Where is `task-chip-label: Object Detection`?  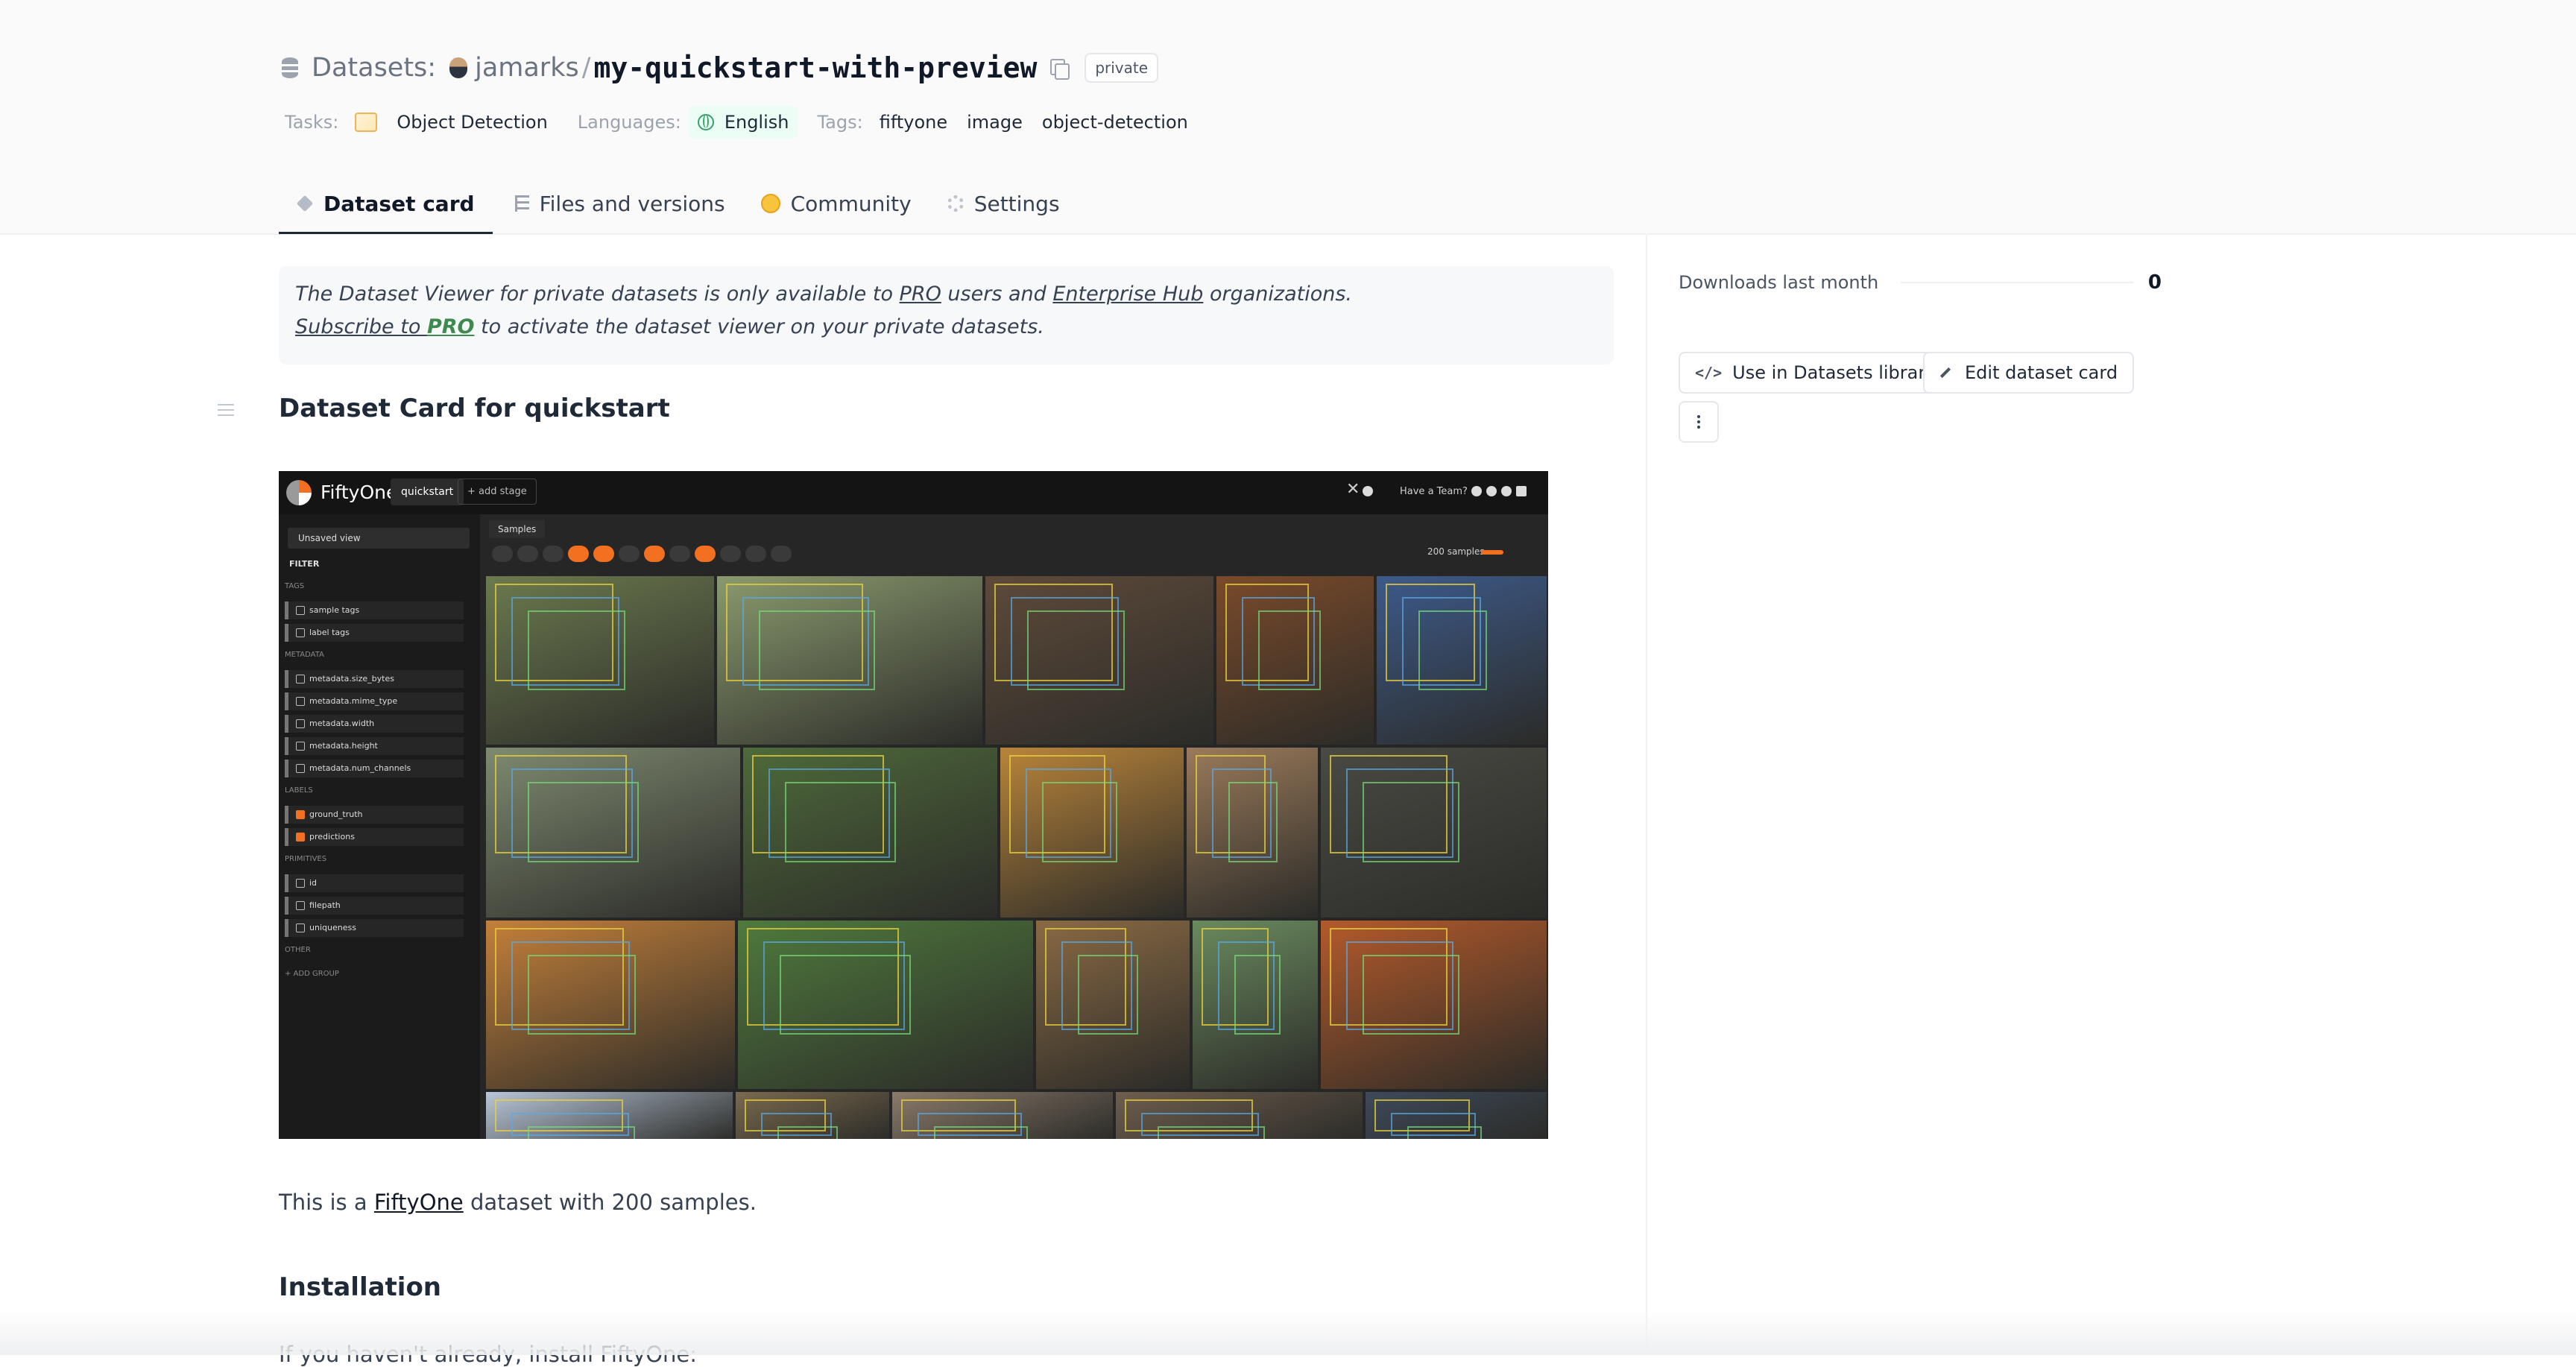
task-chip-label: Object Detection is located at coordinates (472, 122).